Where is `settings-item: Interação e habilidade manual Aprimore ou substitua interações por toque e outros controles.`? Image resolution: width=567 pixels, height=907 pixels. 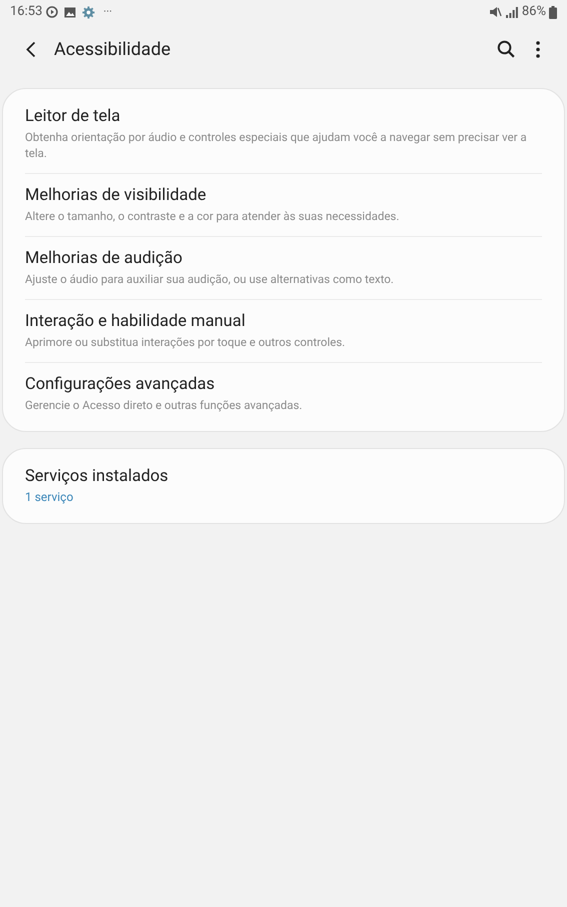
settings-item: Interação e habilidade manual Aprimore ou substitua interações por toque e outros controles. is located at coordinates (283, 330).